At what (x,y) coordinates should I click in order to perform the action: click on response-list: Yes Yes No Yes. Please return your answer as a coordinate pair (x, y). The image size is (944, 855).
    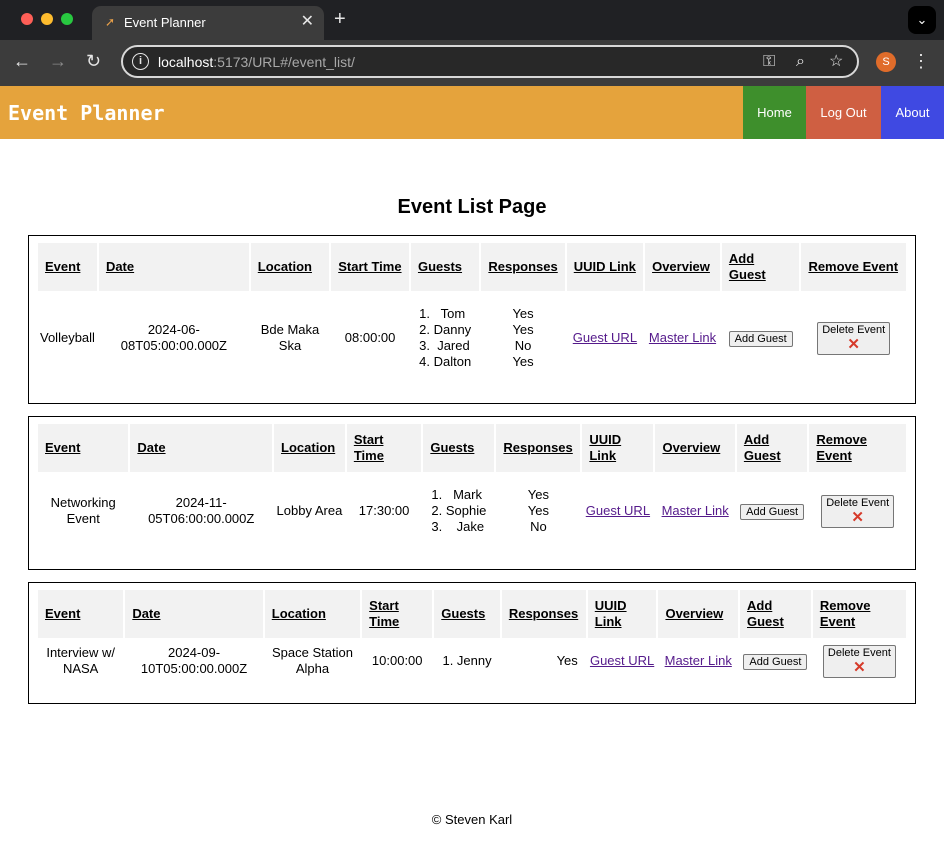
    Looking at the image, I should click on (522, 338).